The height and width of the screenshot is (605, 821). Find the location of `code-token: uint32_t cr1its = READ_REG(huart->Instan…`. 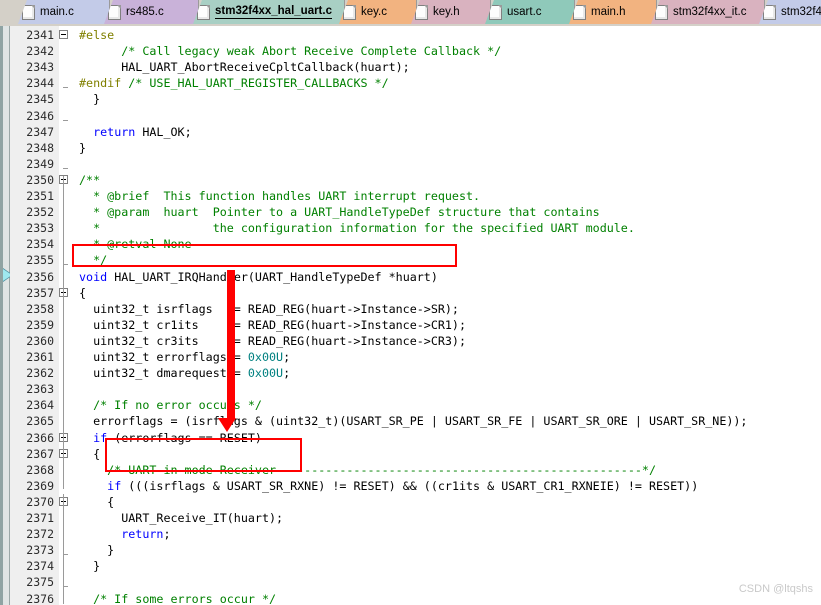

code-token: uint32_t cr1its = READ_REG(huart->Instan… is located at coordinates (273, 324).